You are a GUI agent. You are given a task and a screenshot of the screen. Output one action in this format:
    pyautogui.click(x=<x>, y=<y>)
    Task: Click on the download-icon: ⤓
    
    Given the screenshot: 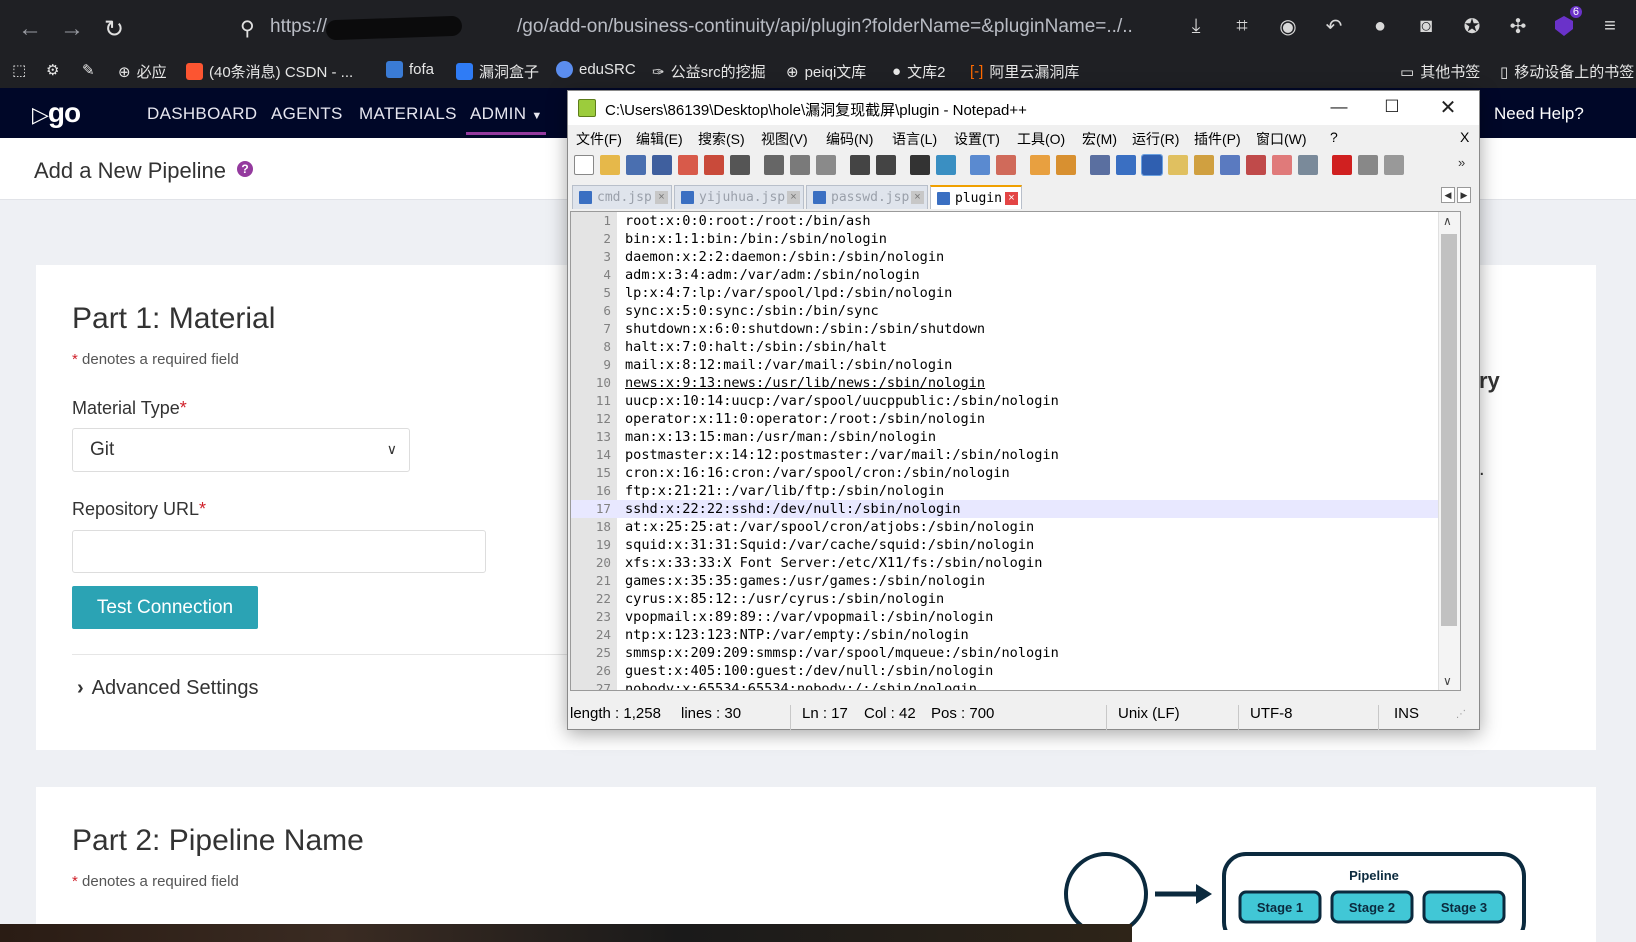 What is the action you would take?
    pyautogui.click(x=1196, y=26)
    